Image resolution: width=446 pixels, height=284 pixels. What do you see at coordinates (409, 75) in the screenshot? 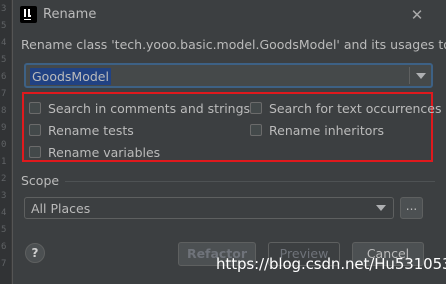
I see `combo-separator` at bounding box center [409, 75].